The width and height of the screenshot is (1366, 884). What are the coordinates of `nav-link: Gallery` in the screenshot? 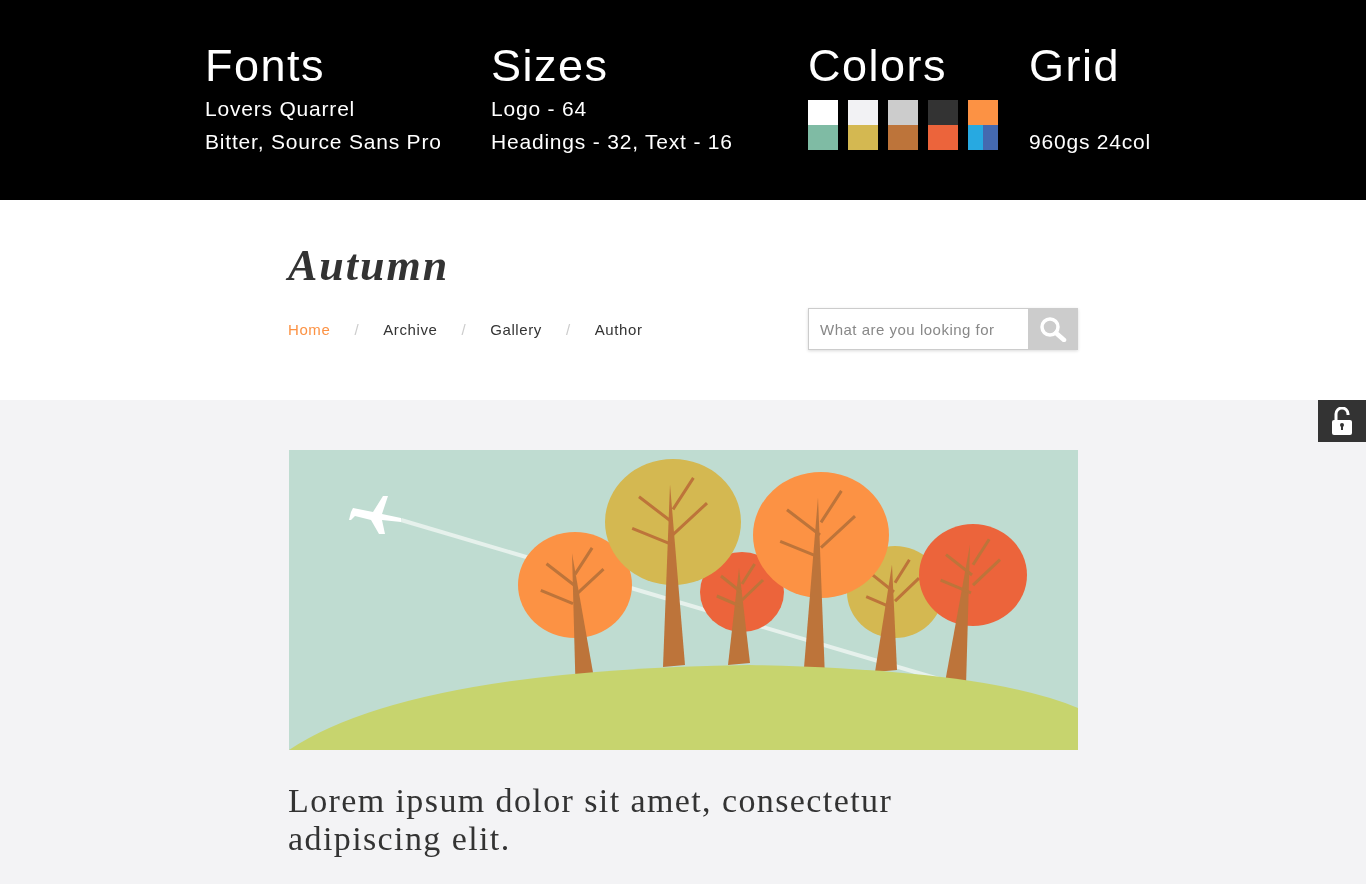 It's located at (516, 329).